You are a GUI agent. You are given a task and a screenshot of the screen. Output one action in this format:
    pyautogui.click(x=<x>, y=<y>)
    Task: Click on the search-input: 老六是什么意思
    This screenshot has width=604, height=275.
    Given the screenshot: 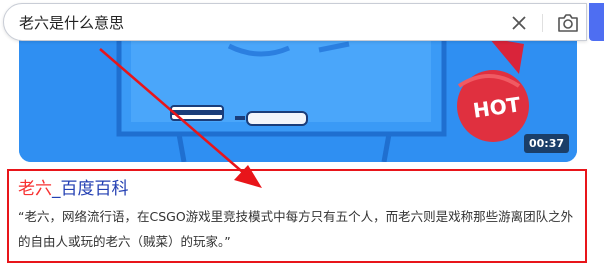 What is the action you would take?
    pyautogui.click(x=254, y=23)
    